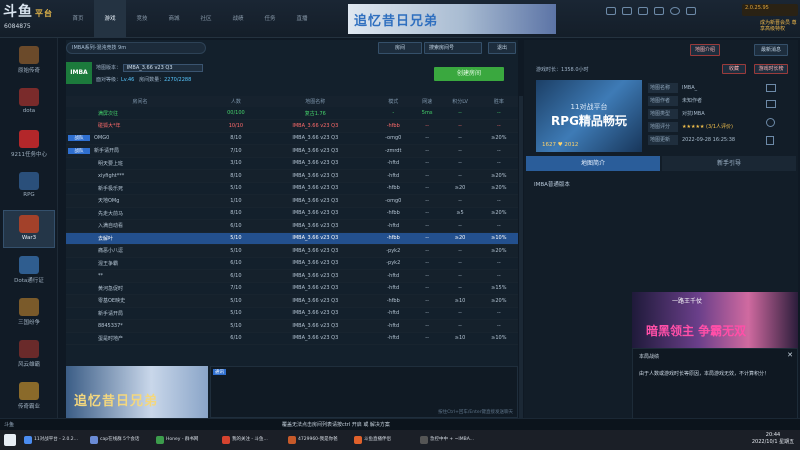 Image resolution: width=800 pixels, height=450 pixels. I want to click on search-icon, so click(770, 122).